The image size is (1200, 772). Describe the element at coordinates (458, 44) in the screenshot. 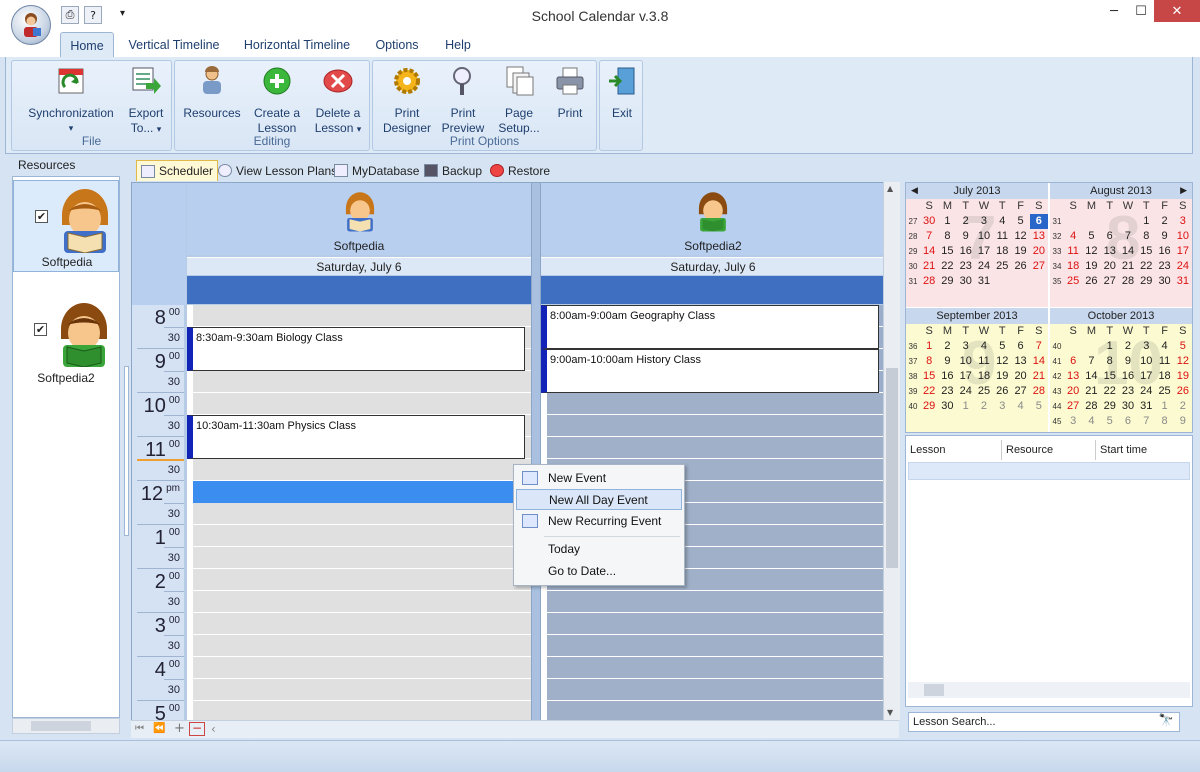

I see `tab-help: Help` at that location.